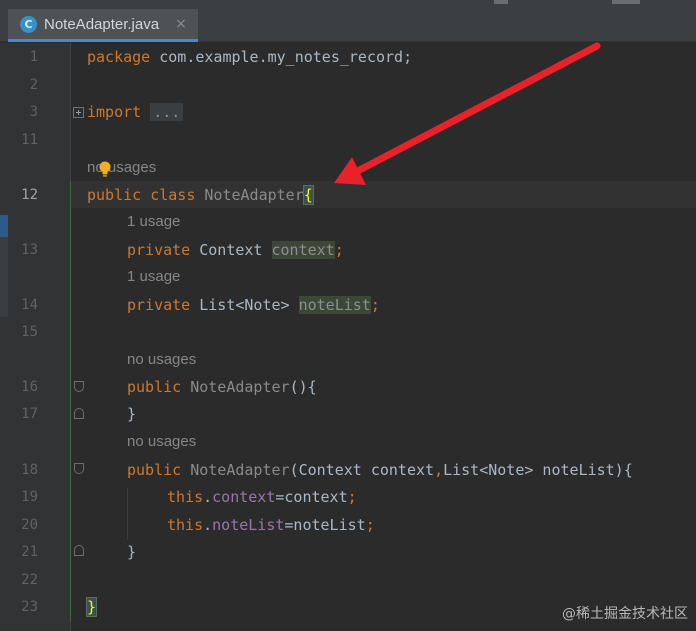 This screenshot has width=696, height=631. I want to click on code-line-17: }, so click(131, 414).